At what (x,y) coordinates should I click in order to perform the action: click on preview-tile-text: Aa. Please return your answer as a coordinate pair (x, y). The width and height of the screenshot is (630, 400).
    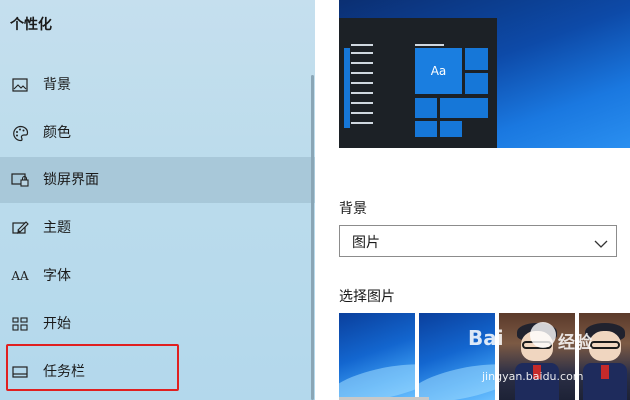
    Looking at the image, I should click on (438, 71).